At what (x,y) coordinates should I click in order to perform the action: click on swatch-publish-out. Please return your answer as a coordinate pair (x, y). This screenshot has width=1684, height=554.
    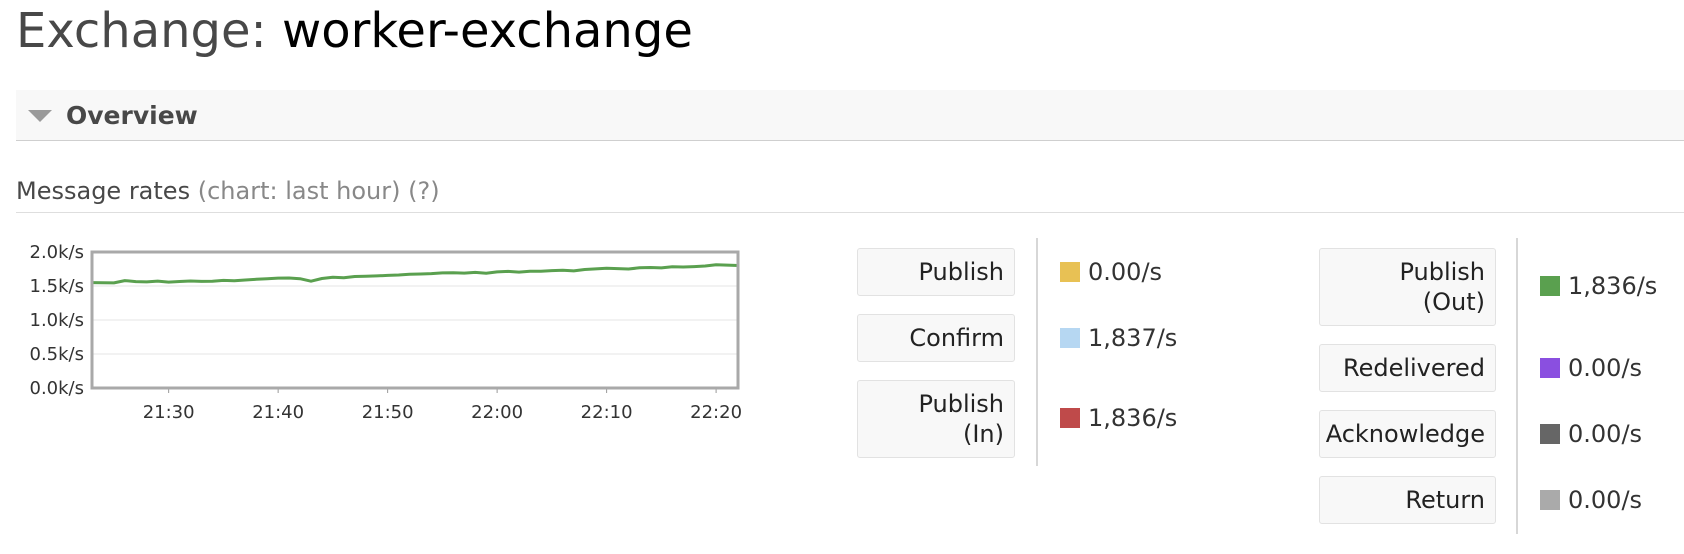
    Looking at the image, I should click on (1550, 286).